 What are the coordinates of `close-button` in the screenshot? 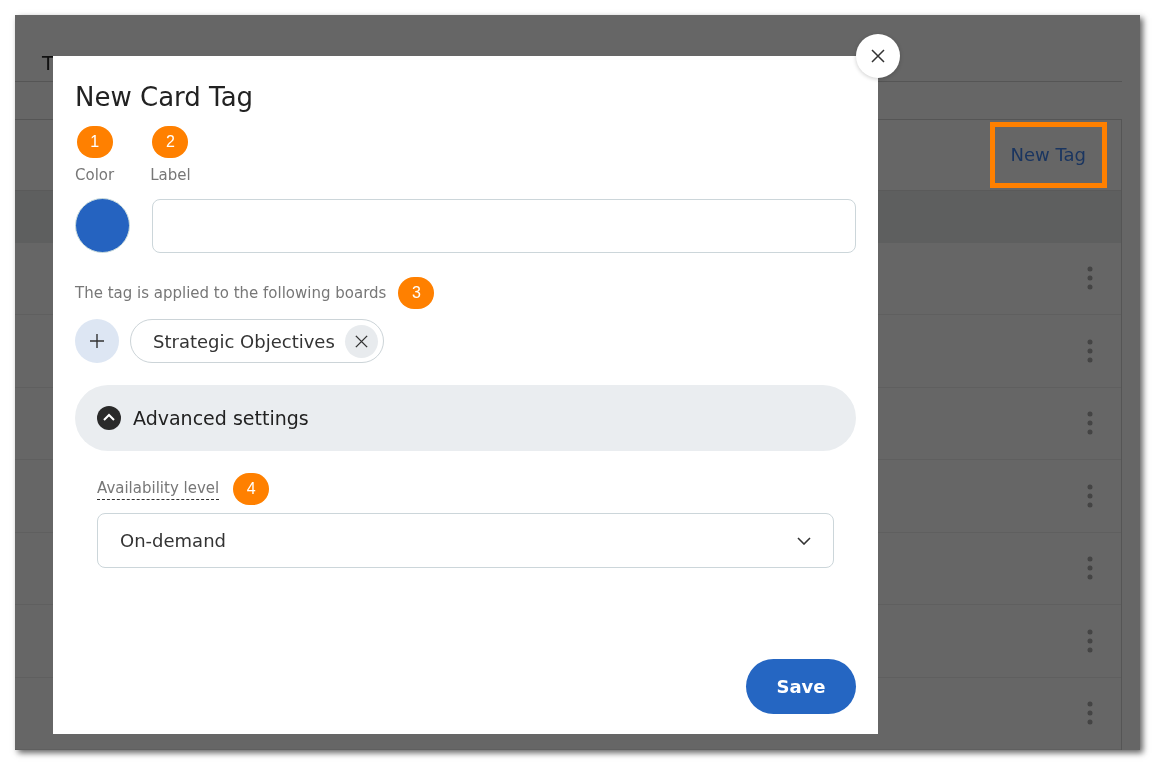 It's located at (878, 56).